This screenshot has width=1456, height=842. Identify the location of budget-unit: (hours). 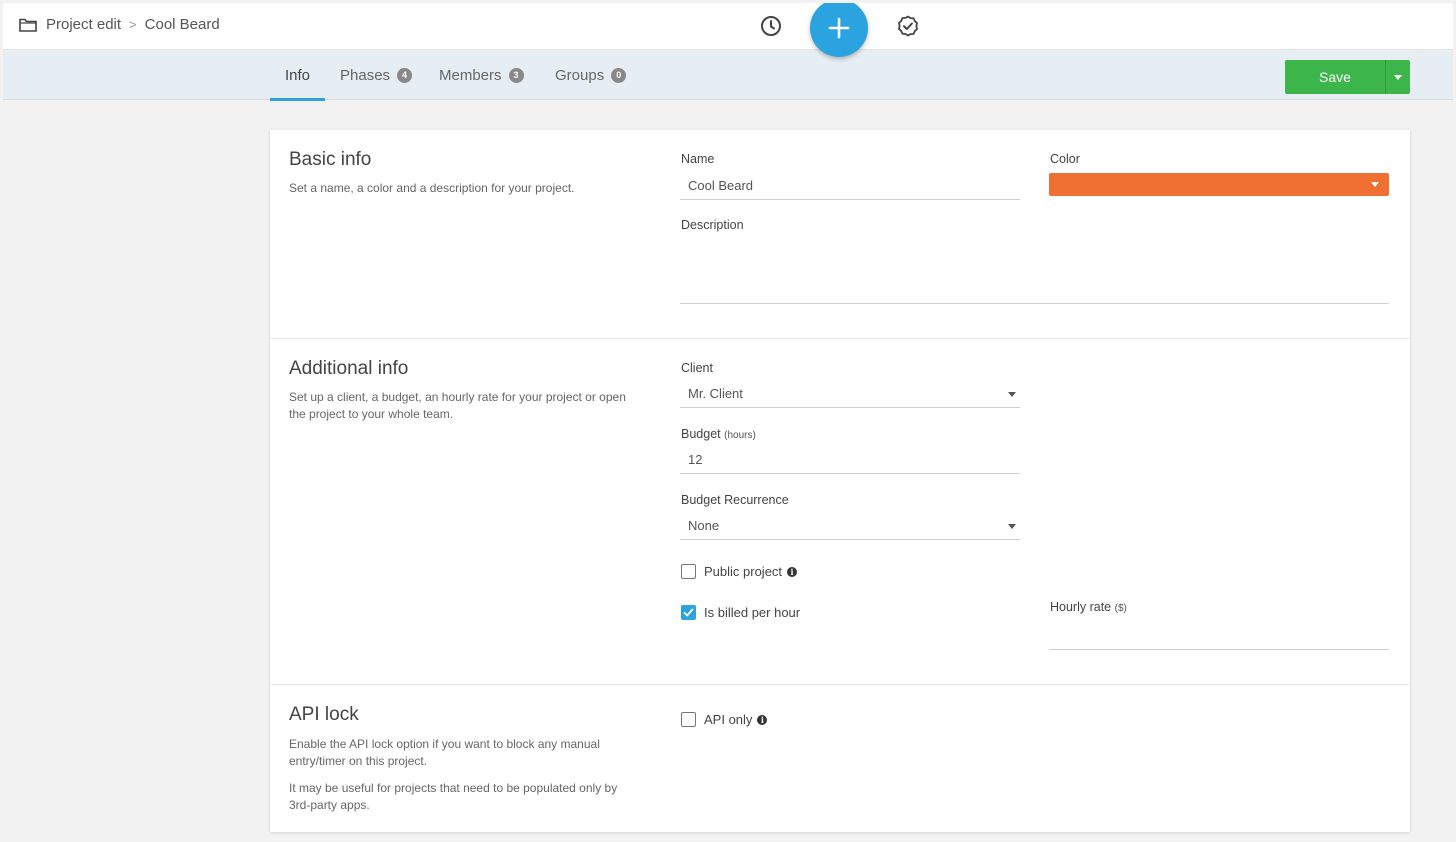
(740, 435).